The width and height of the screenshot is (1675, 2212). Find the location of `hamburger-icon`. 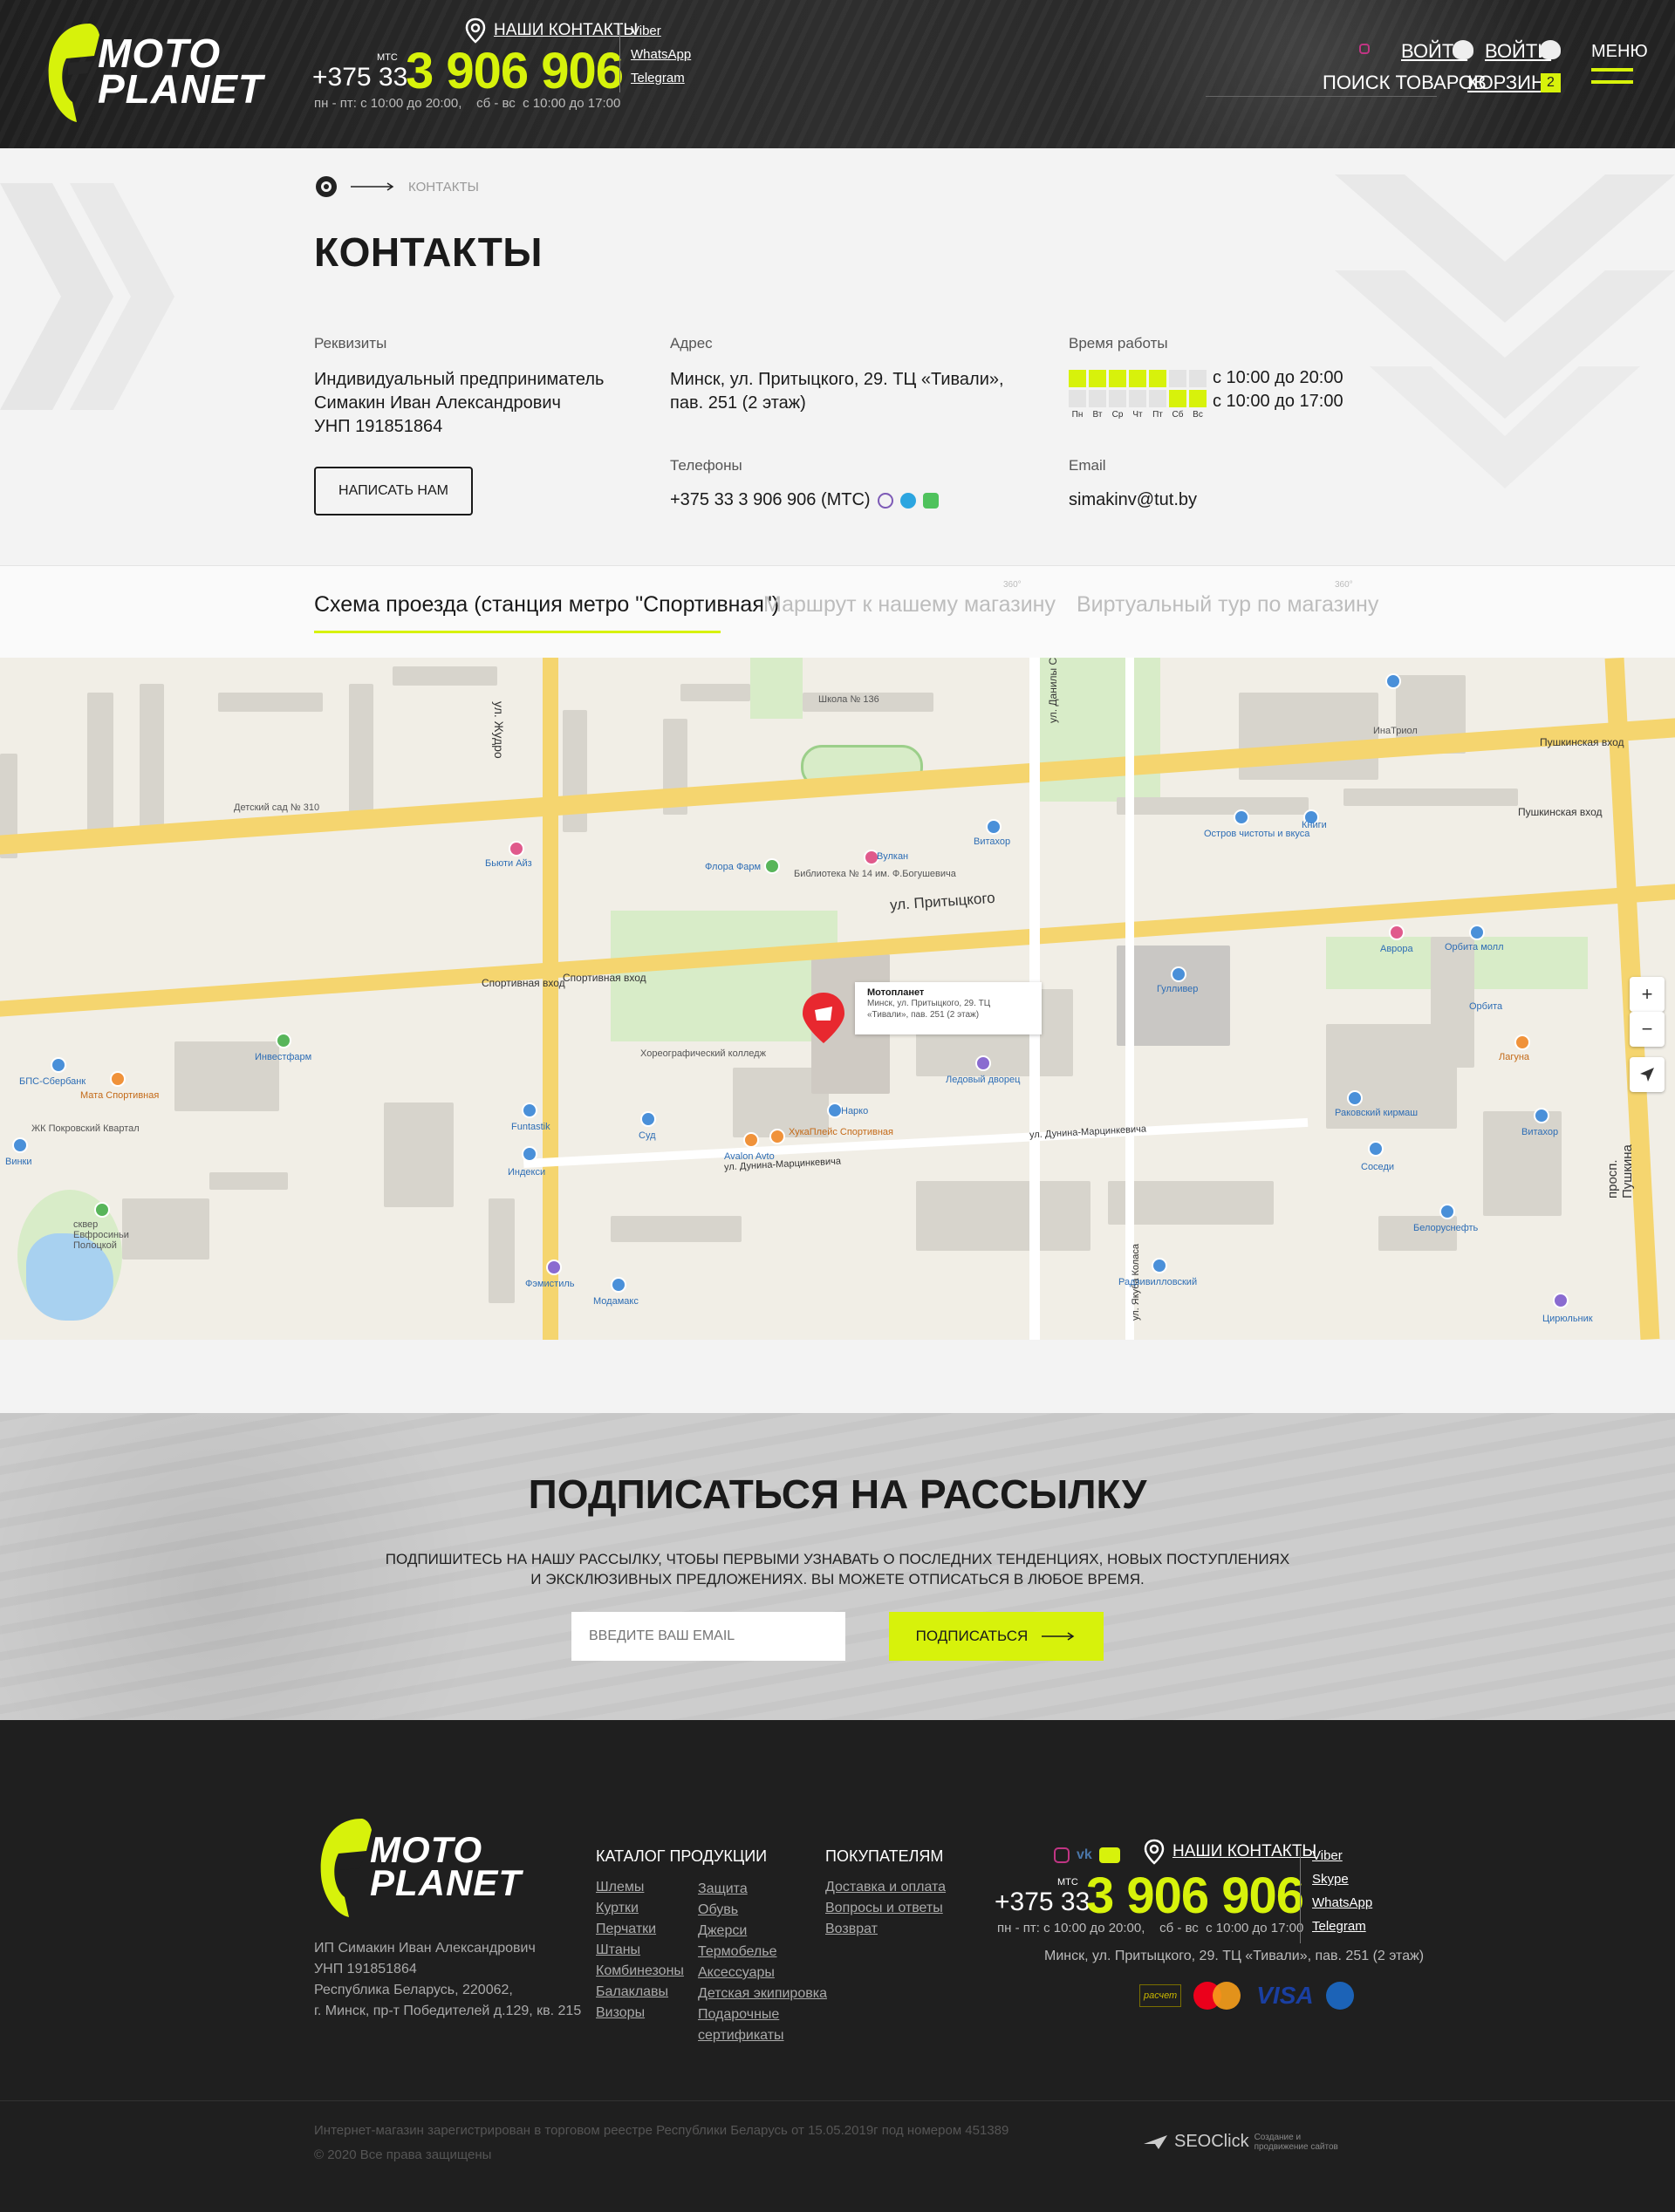

hamburger-icon is located at coordinates (1612, 80).